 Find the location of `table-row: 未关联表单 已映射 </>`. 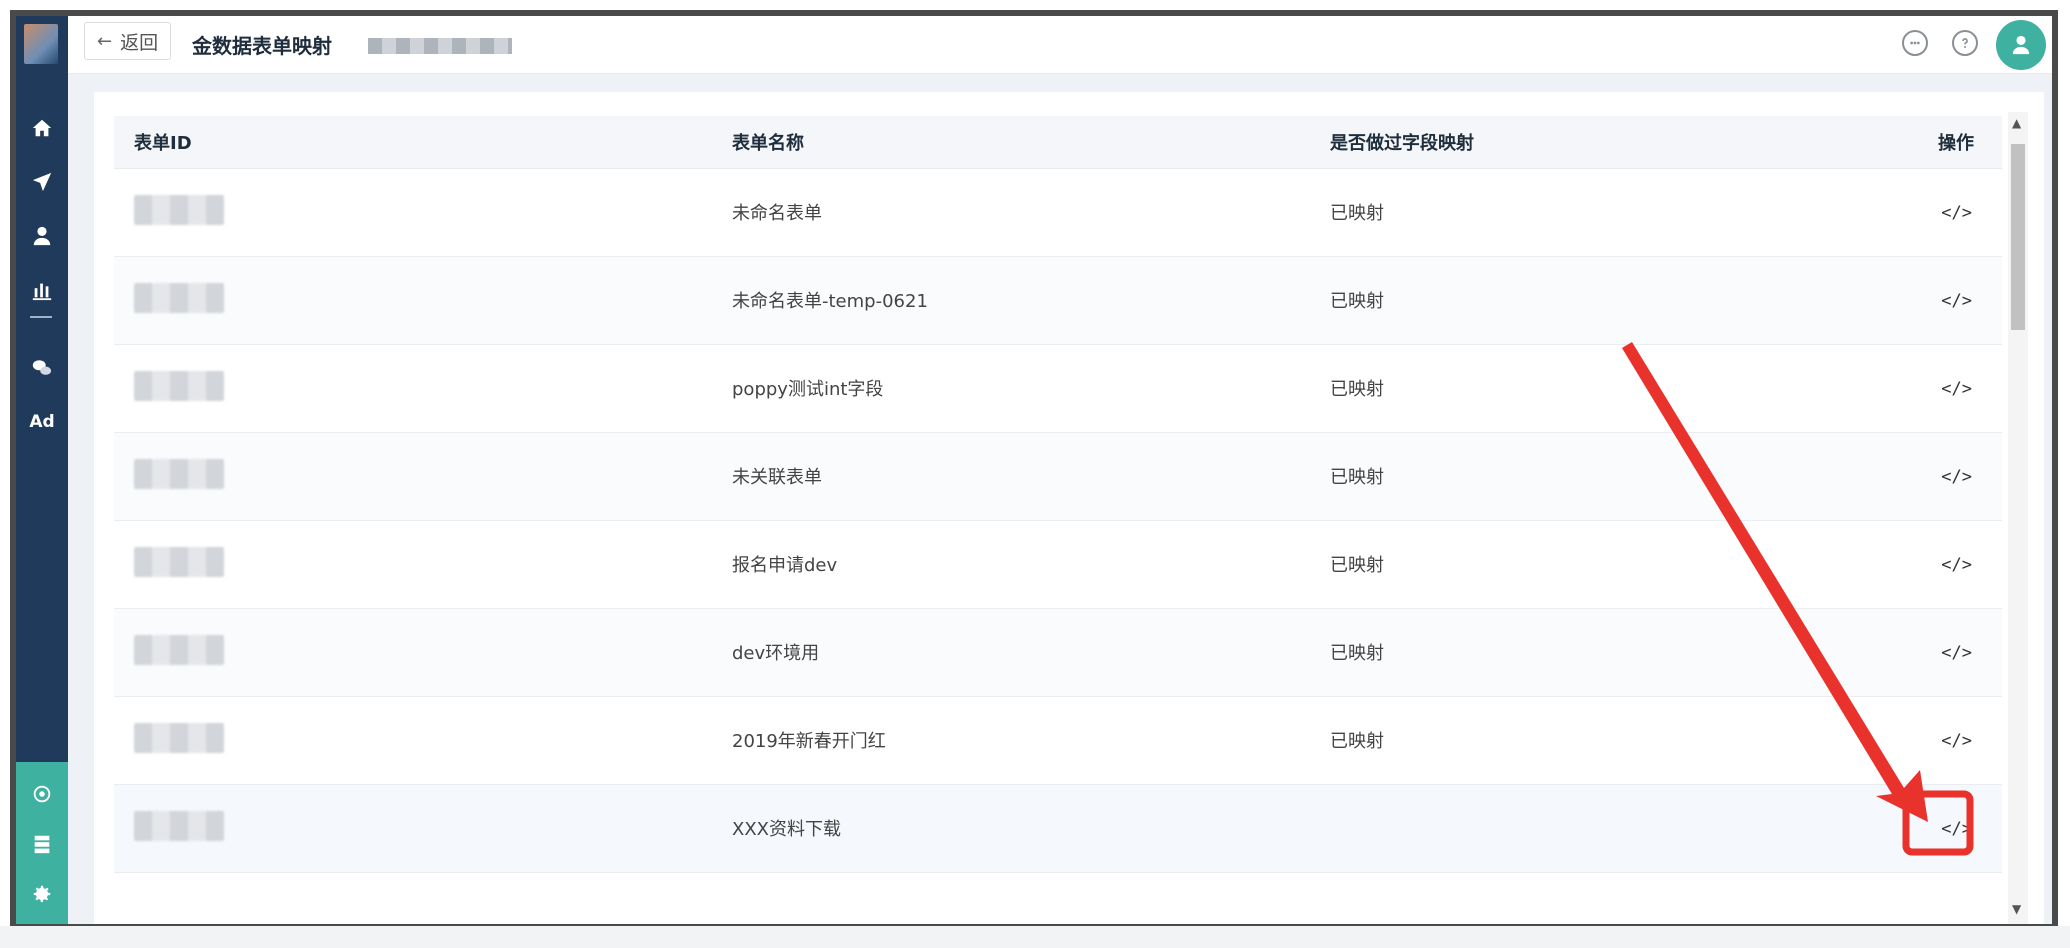

table-row: 未关联表单 已映射 </> is located at coordinates (1058, 476).